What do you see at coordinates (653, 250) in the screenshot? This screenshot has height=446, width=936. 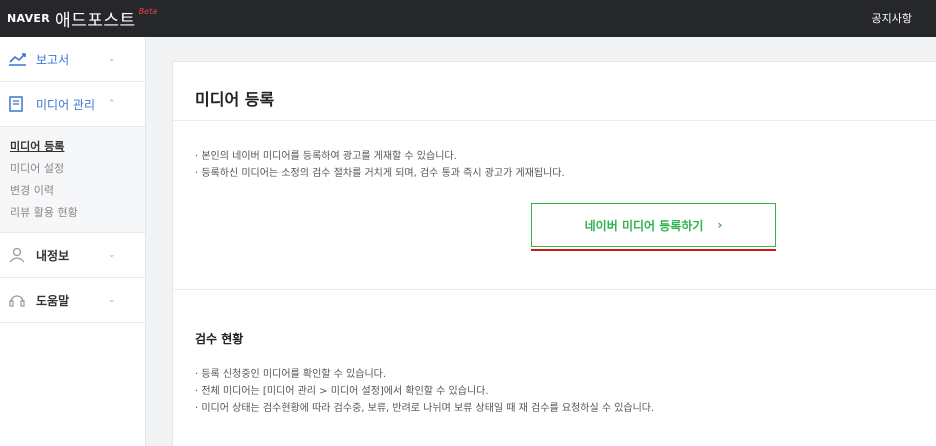 I see `highlight-underline` at bounding box center [653, 250].